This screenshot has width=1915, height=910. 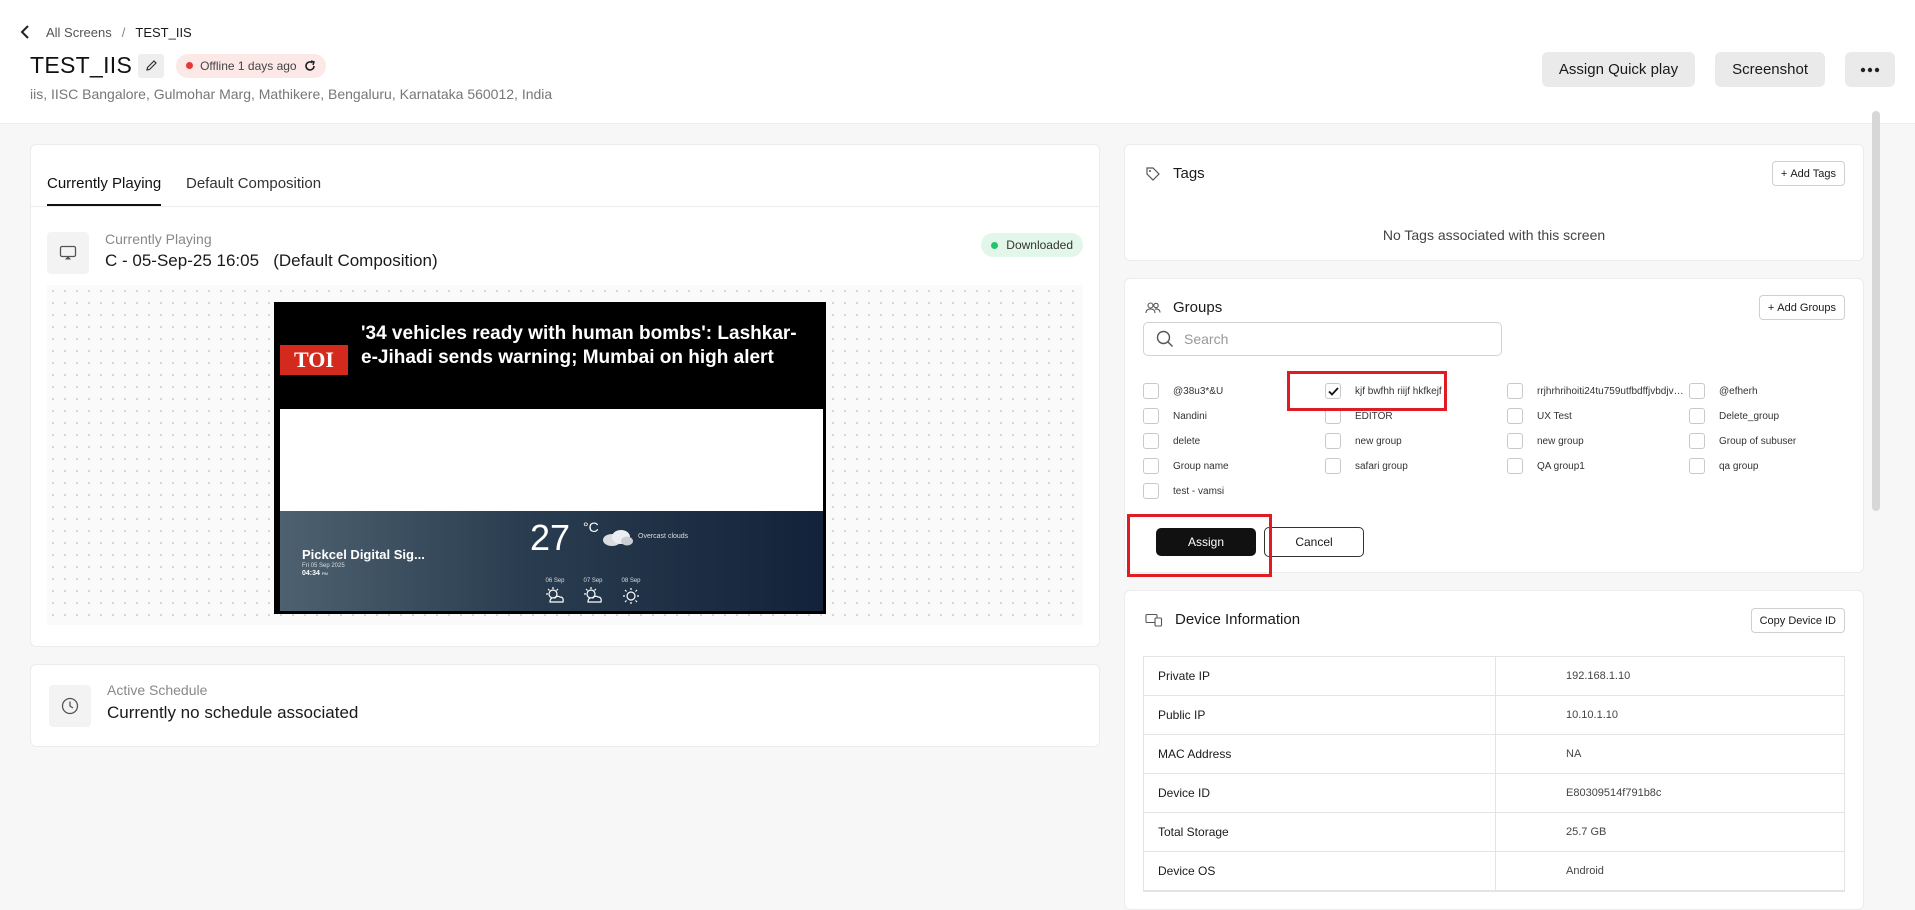 I want to click on forecast-day: 06 Sep, so click(x=555, y=591).